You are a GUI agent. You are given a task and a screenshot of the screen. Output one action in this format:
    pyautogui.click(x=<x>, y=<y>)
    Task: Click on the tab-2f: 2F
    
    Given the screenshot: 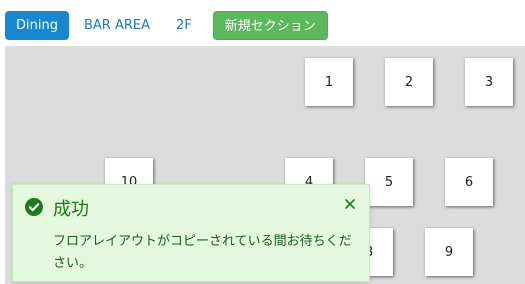 What is the action you would take?
    pyautogui.click(x=184, y=25)
    